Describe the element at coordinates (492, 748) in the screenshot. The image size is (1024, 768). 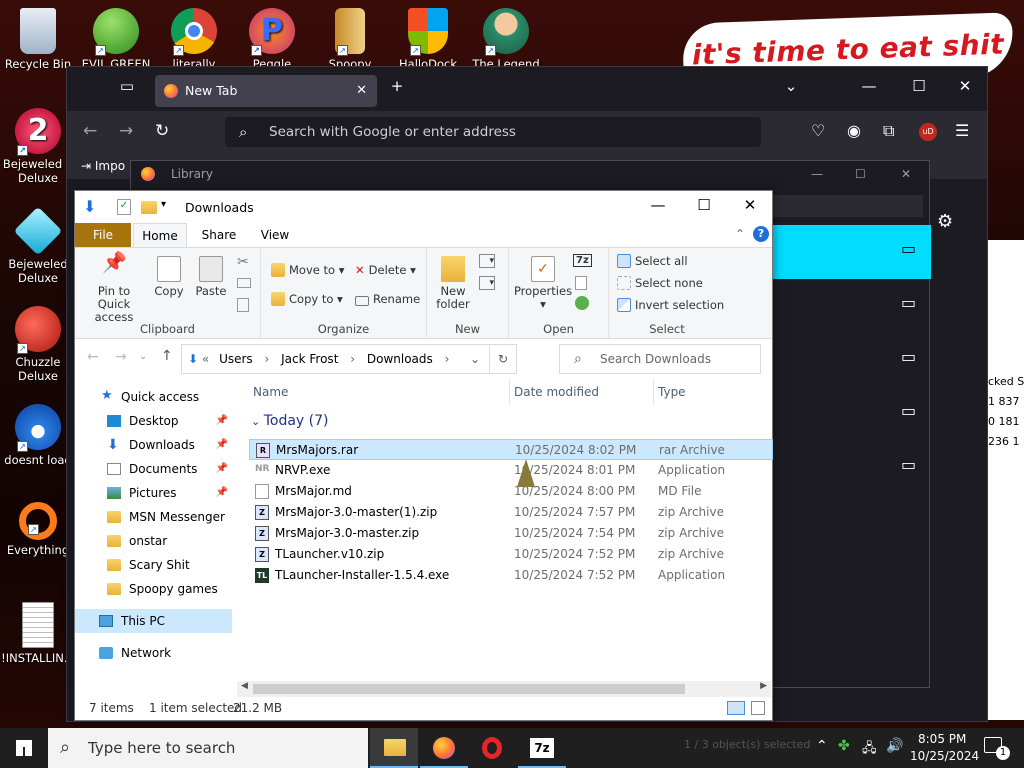
I see `taskbar-opera` at that location.